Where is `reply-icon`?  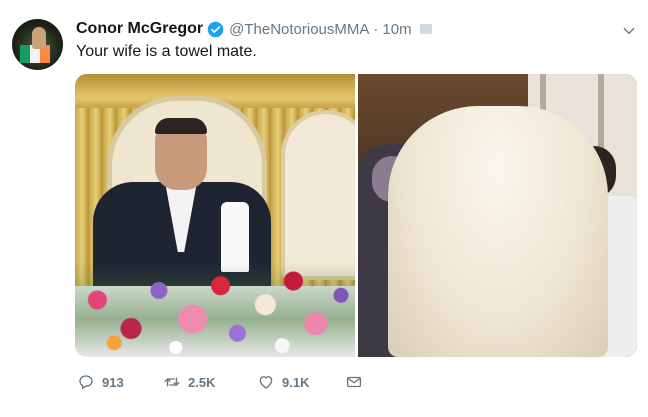 reply-icon is located at coordinates (86, 382).